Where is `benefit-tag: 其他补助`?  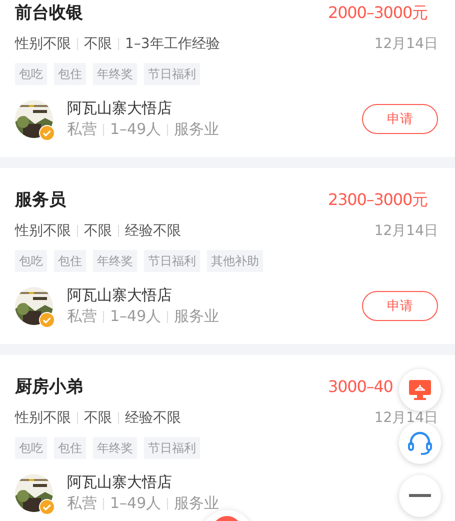
benefit-tag: 其他补助 is located at coordinates (235, 261).